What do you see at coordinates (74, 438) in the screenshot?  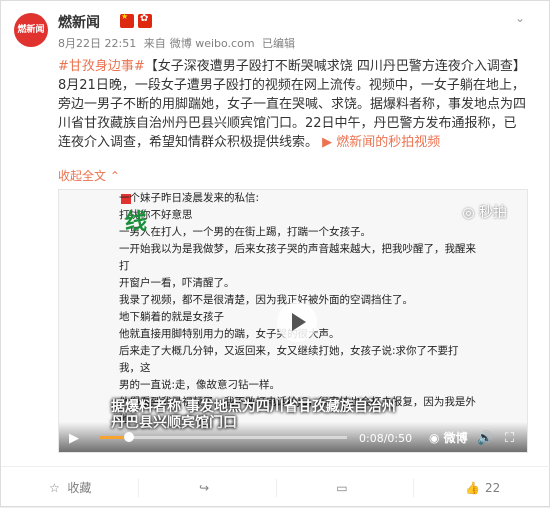 I see `play-button: ▶` at bounding box center [74, 438].